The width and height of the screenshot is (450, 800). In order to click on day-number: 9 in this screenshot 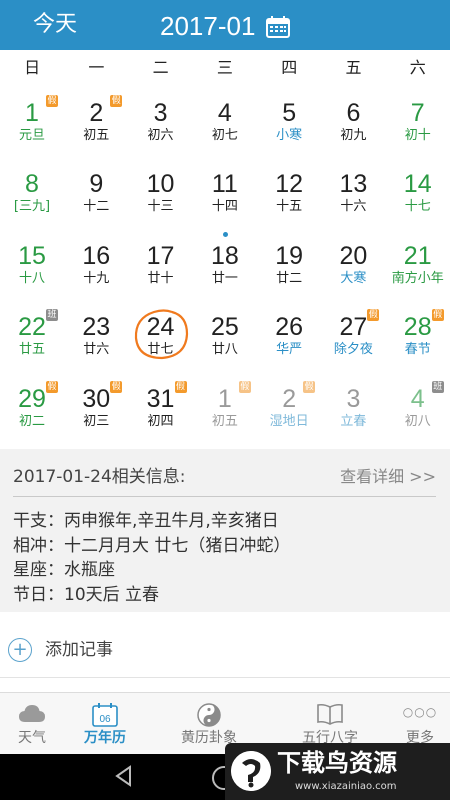, I will do `click(96, 184)`.